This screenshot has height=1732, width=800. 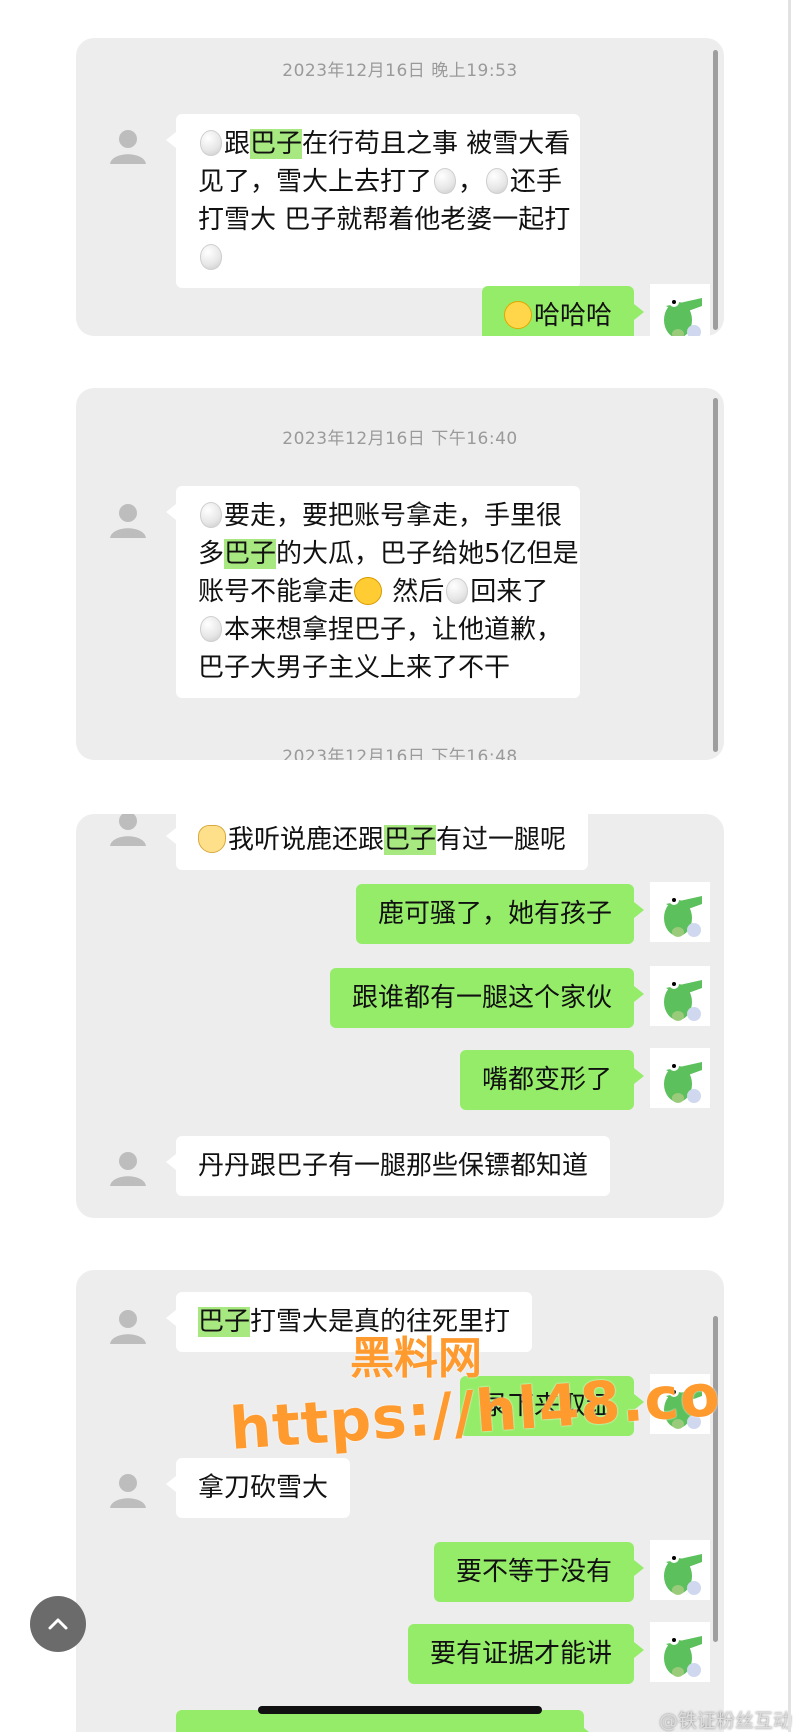 What do you see at coordinates (789, 866) in the screenshot?
I see `page-edge` at bounding box center [789, 866].